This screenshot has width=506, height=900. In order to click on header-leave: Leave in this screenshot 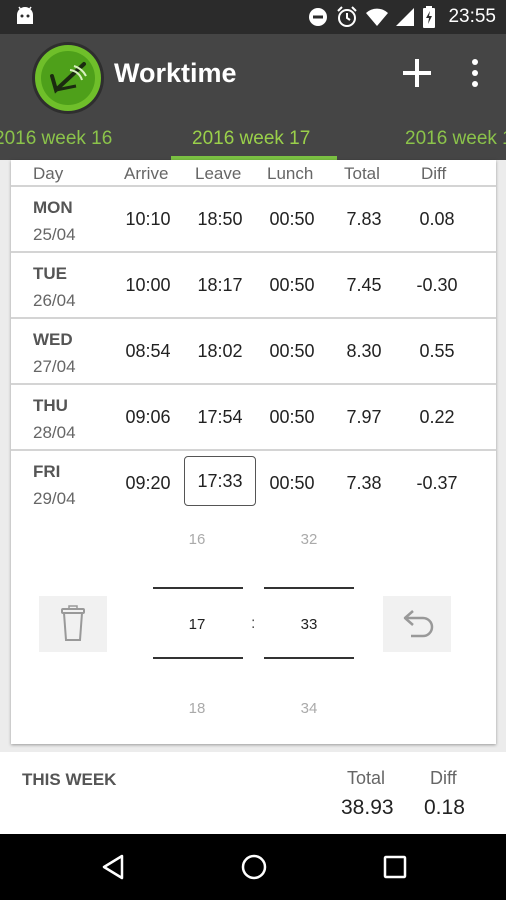, I will do `click(218, 173)`.